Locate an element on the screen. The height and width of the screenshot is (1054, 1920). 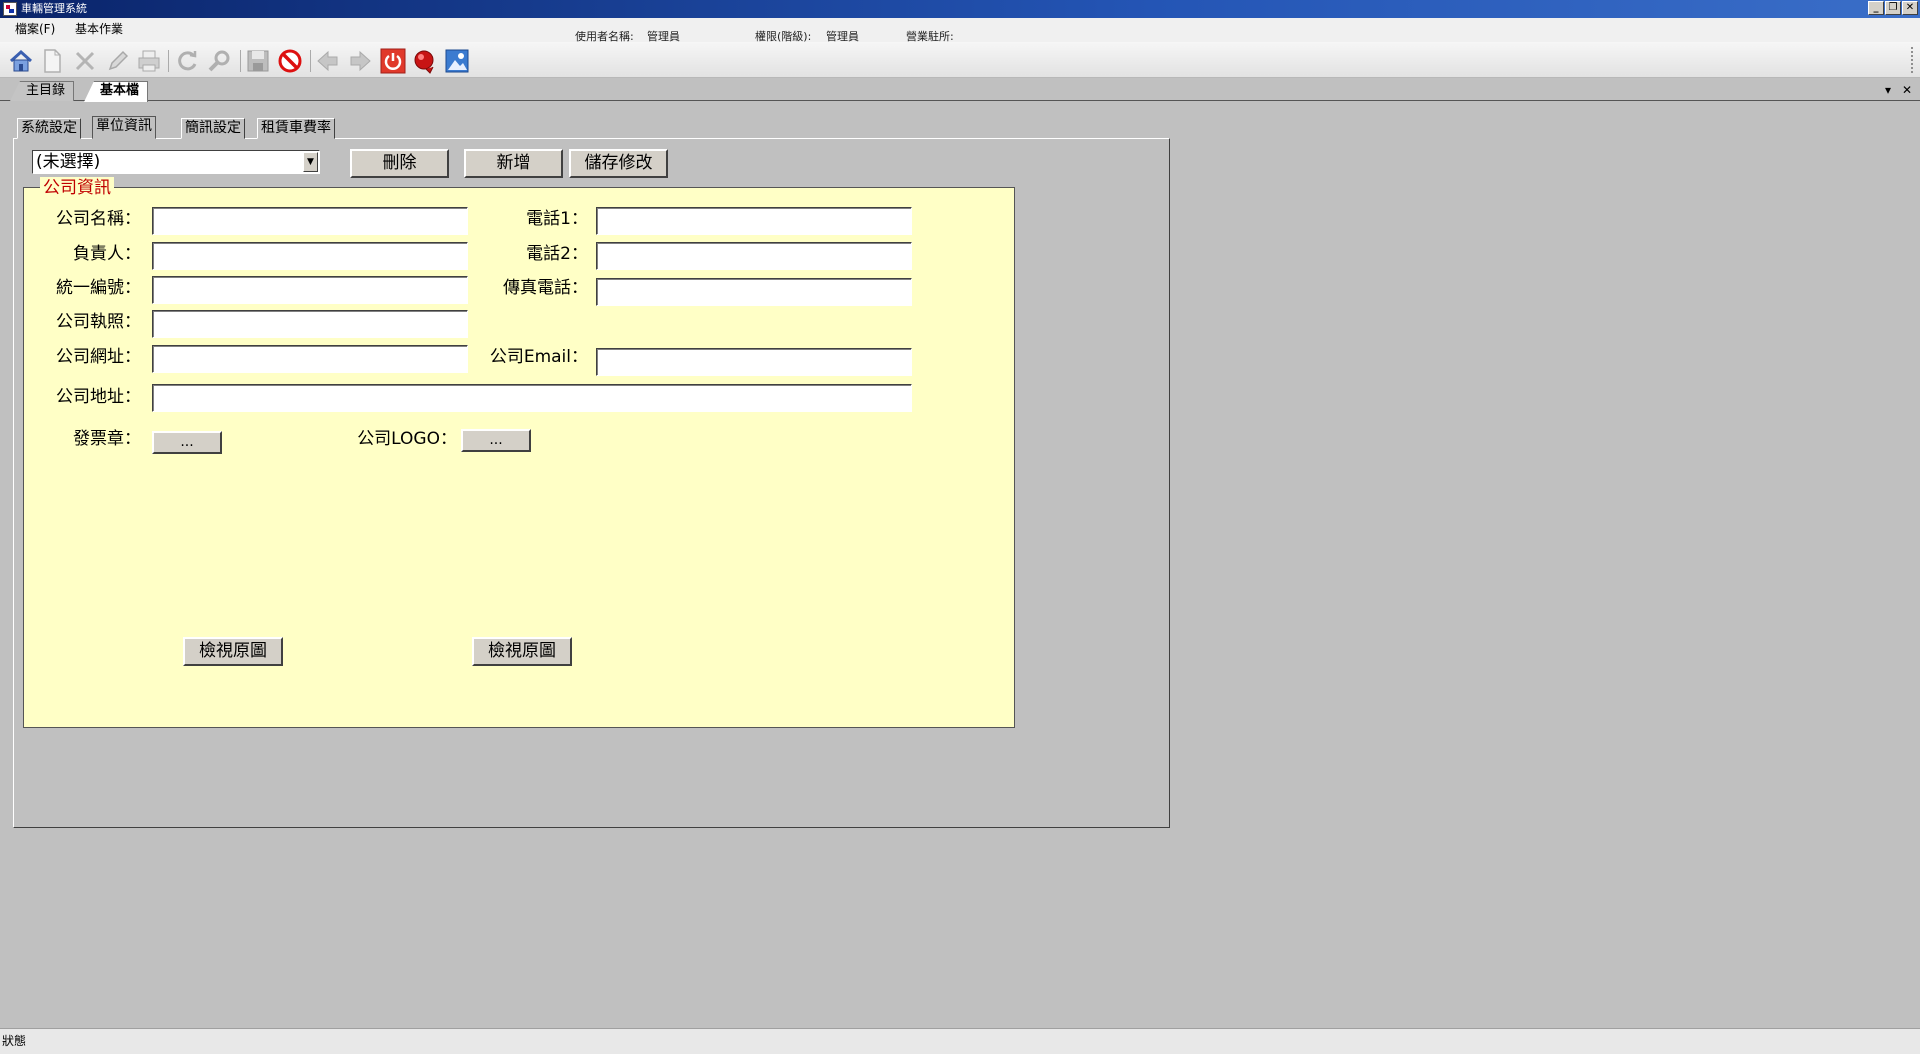
status-text: 狀態 is located at coordinates (14, 1041).